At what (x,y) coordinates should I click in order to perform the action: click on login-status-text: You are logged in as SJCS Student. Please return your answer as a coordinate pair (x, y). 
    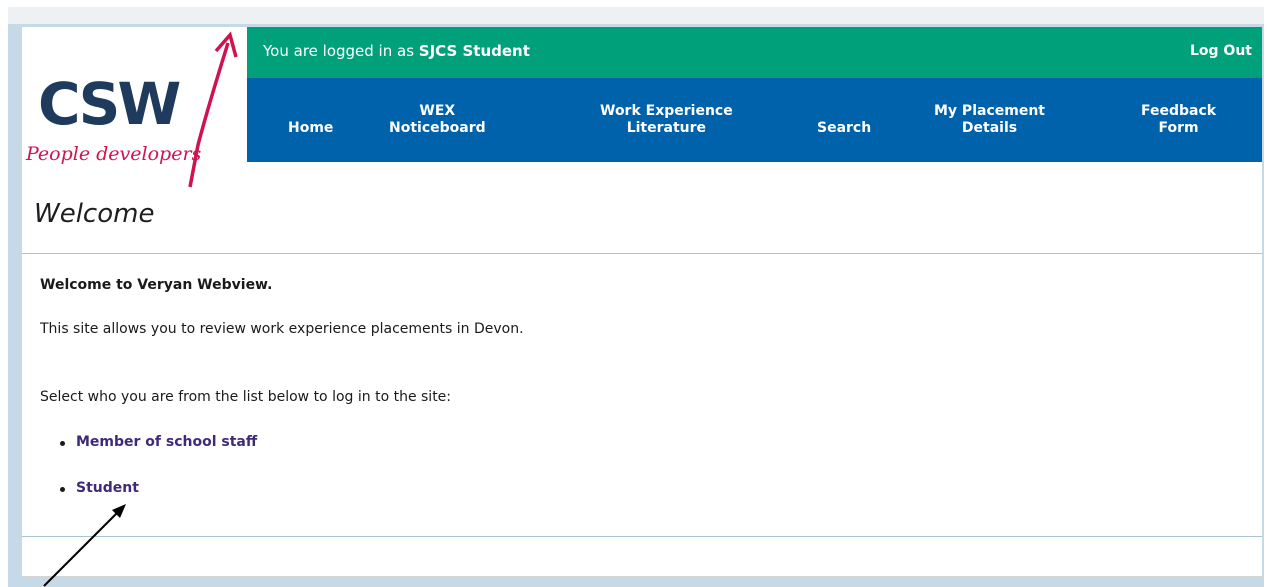
    Looking at the image, I should click on (396, 51).